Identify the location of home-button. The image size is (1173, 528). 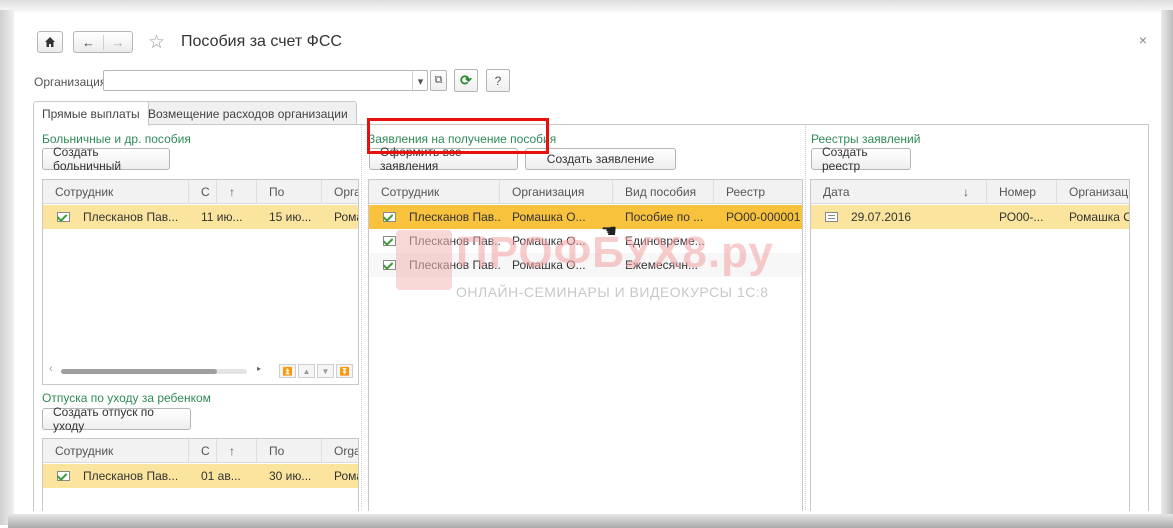
(50, 42).